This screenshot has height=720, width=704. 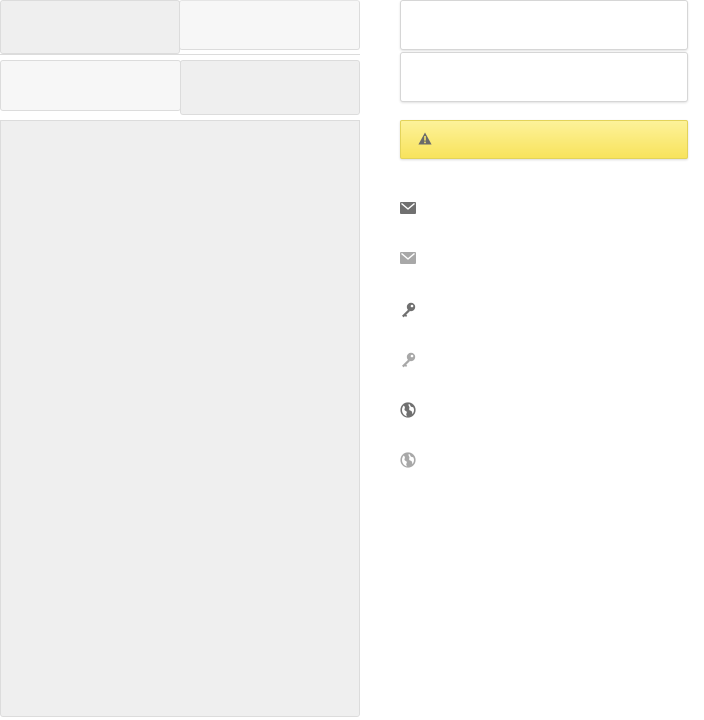 I want to click on warning-banner, so click(x=544, y=139).